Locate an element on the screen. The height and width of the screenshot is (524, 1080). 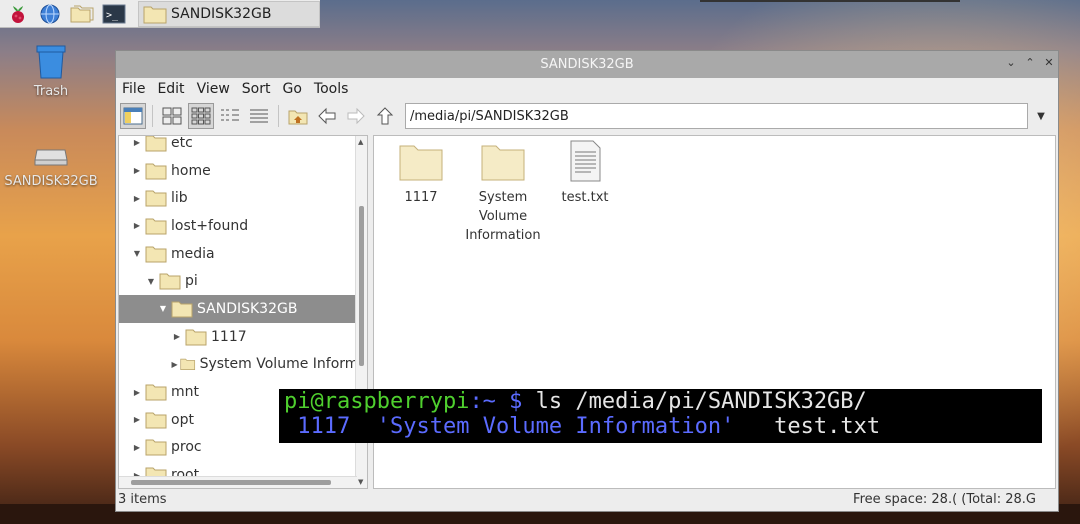
file-item-1117: 1117 is located at coordinates (421, 174).